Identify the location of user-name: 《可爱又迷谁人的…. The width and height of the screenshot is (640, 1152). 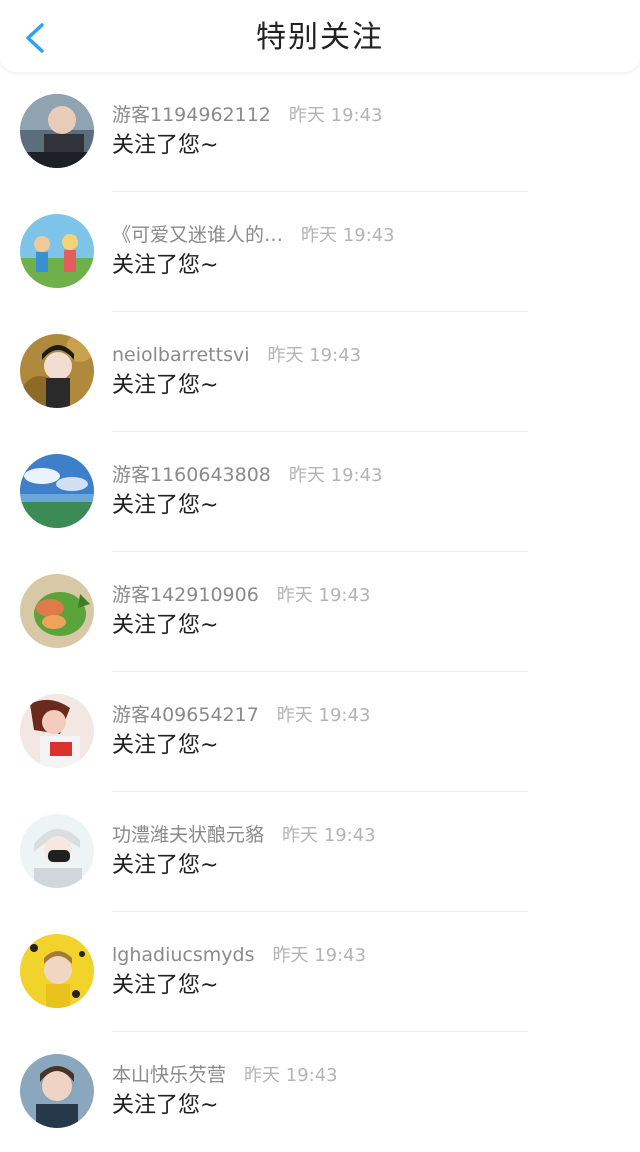
(197, 235).